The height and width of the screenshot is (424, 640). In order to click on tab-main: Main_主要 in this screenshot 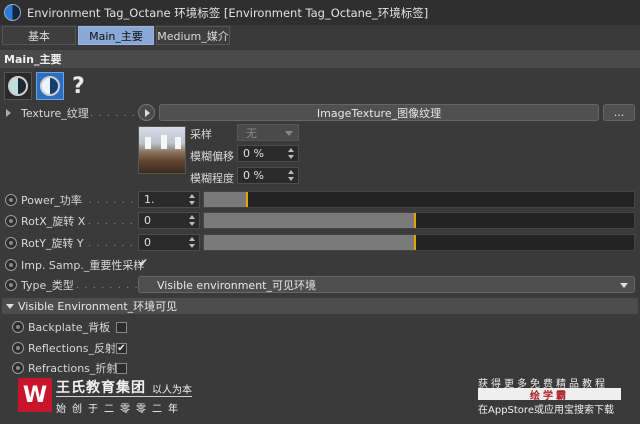, I will do `click(116, 35)`.